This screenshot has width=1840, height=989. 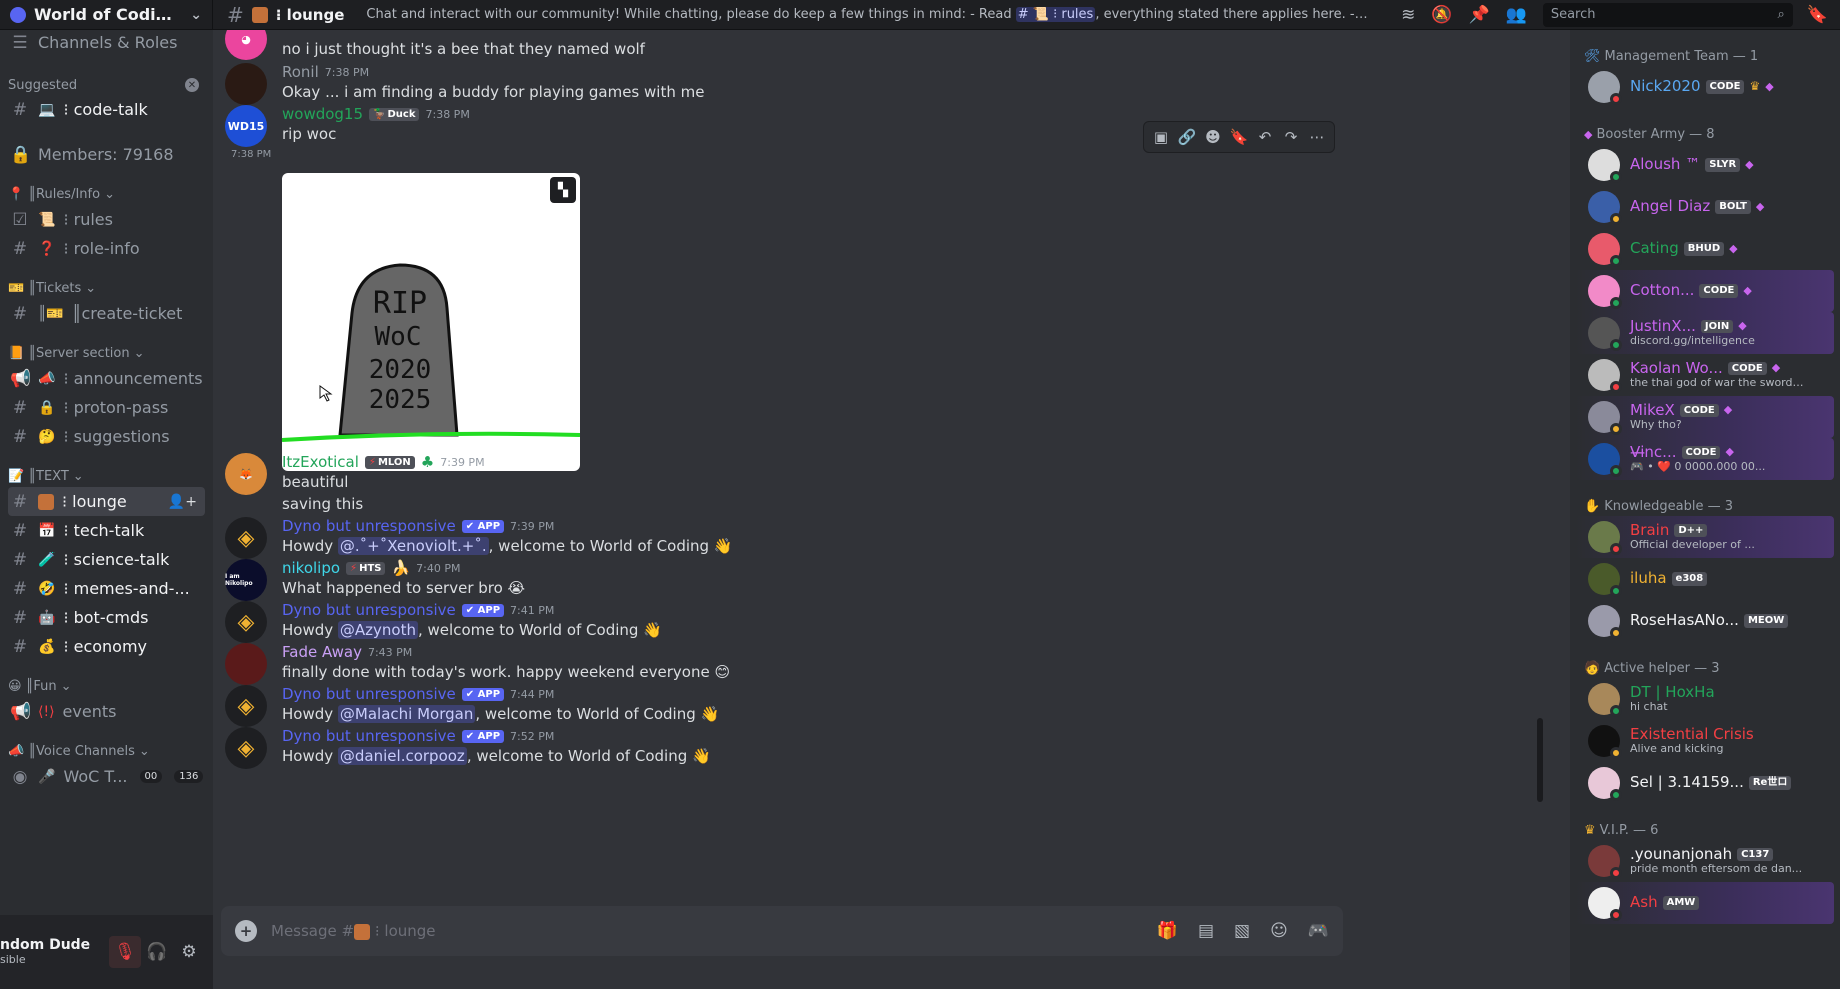 I want to click on channel-bot-cmds: # 🤖 ⁝ bot-cmds, so click(x=106, y=617).